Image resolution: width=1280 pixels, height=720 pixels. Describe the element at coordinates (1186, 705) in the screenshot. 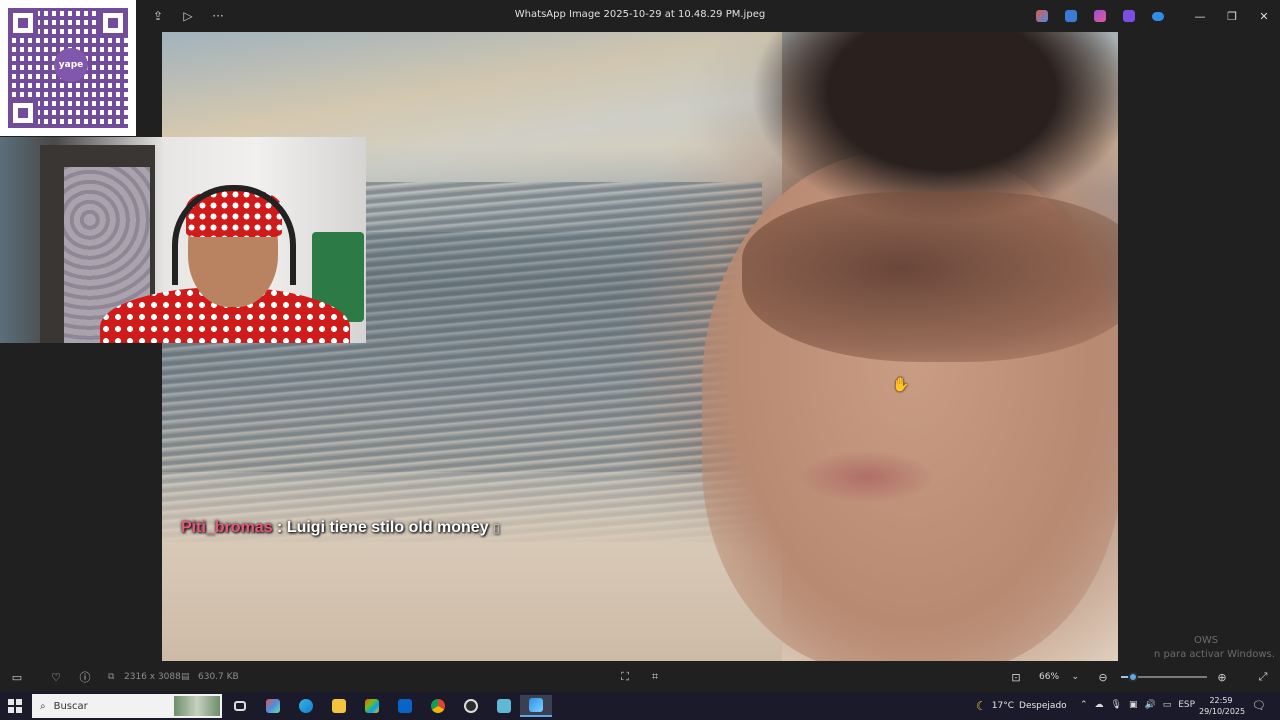

I see `language-indicator: ESP` at that location.